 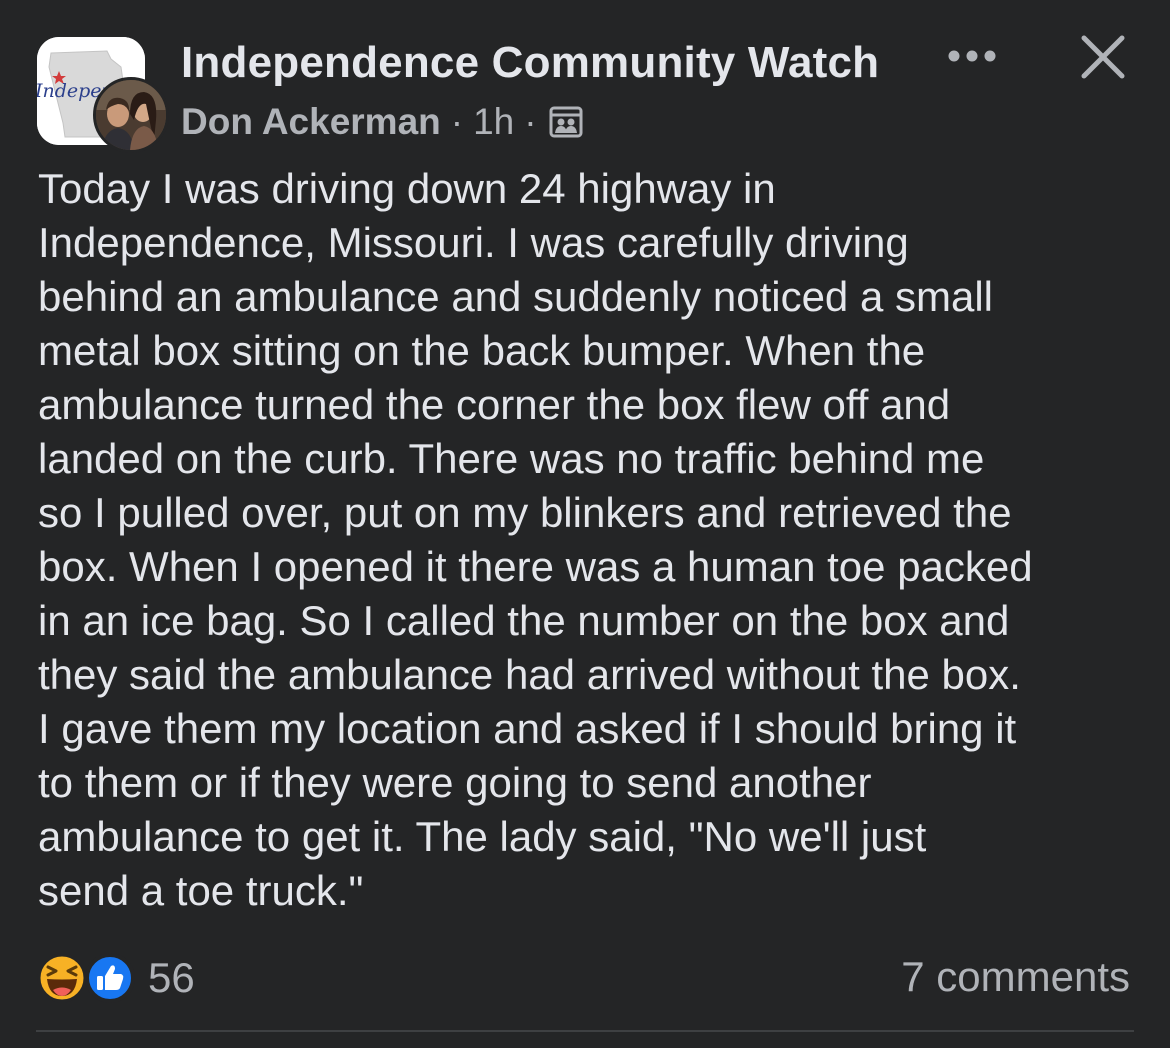 What do you see at coordinates (311, 122) in the screenshot?
I see `author-name-link: Don Ackerman` at bounding box center [311, 122].